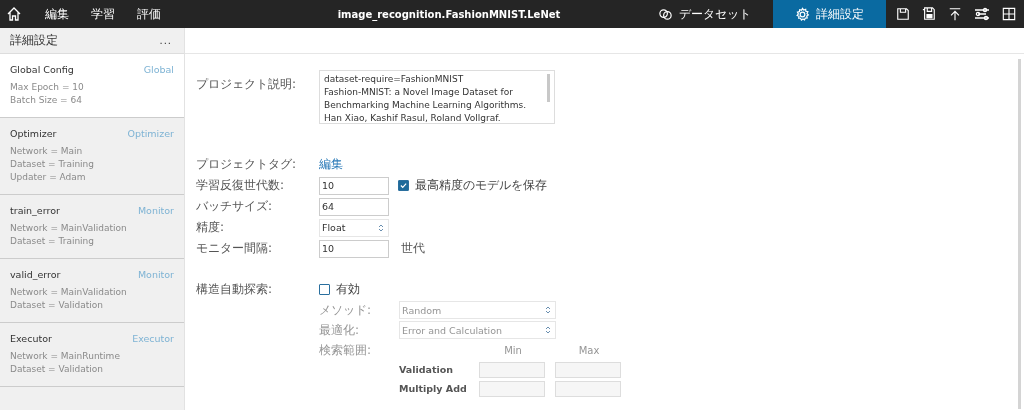  I want to click on sidebar-item: Global Config Global Max Epoch = 10 Batch Size = 64, so click(92, 86).